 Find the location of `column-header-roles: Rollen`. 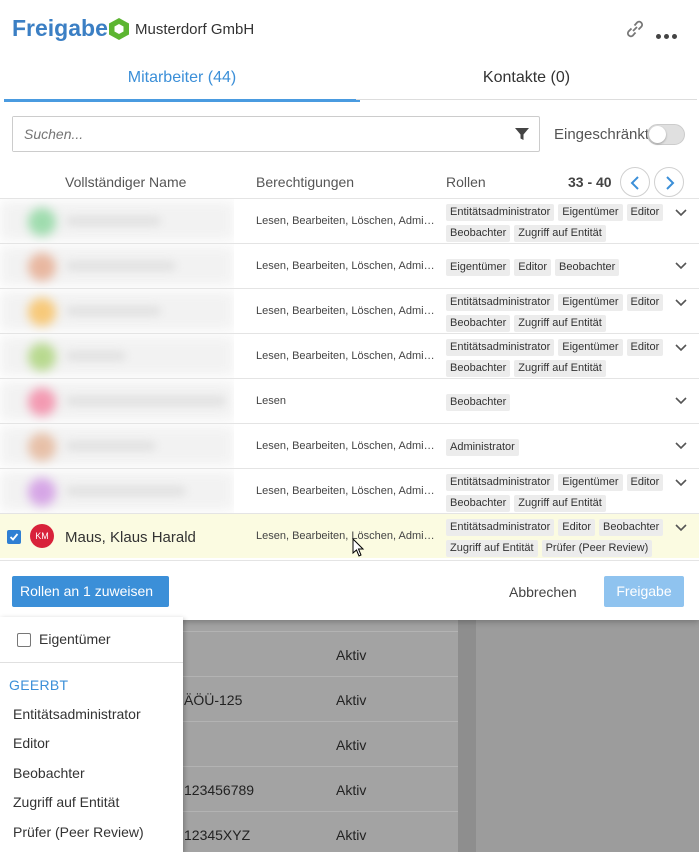

column-header-roles: Rollen is located at coordinates (466, 182).